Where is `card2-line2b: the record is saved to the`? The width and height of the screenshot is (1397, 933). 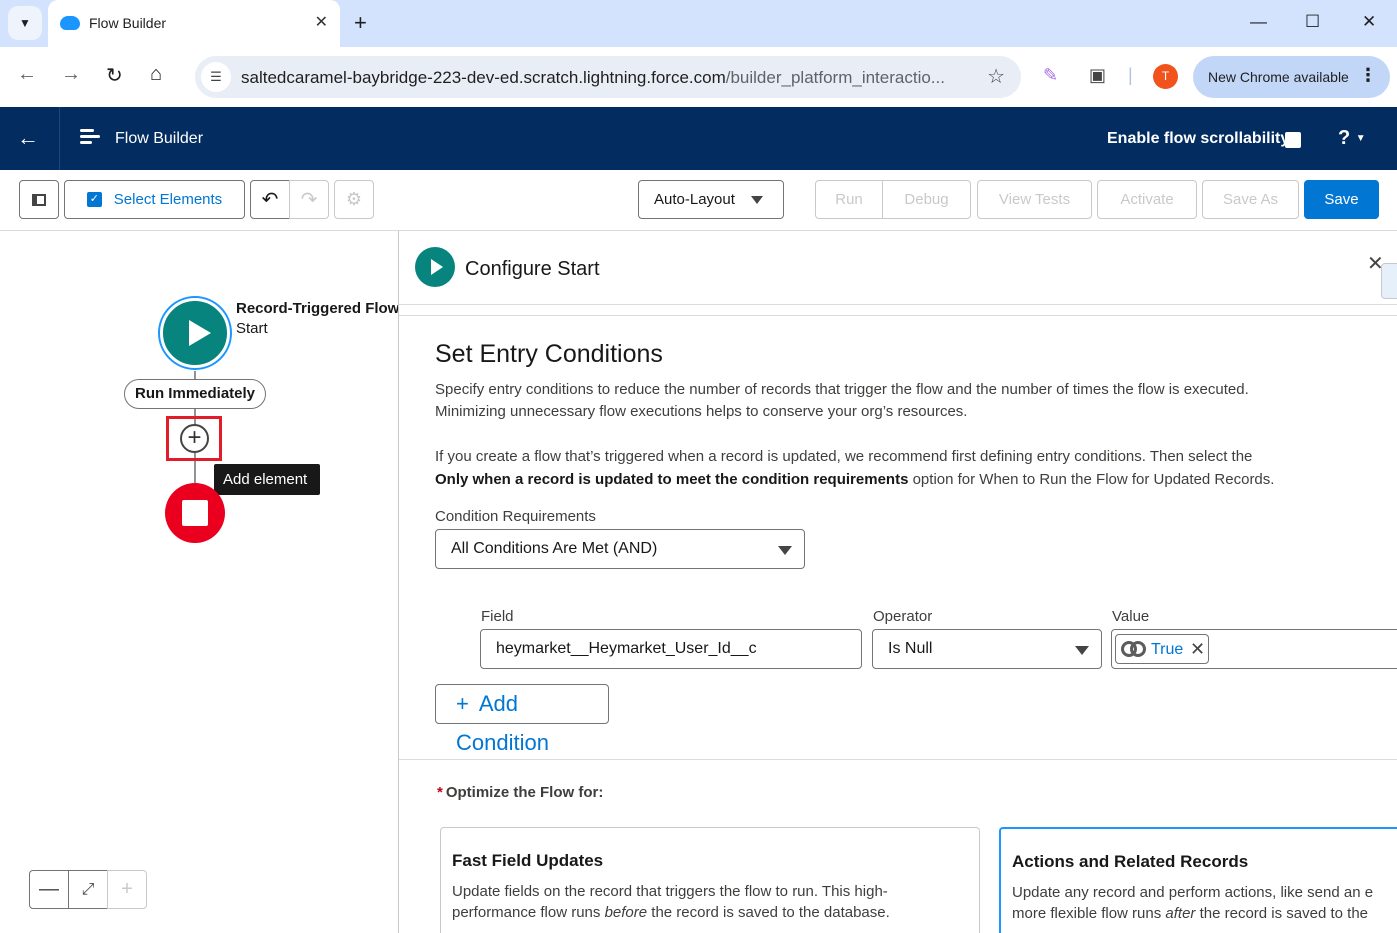 card2-line2b: the record is saved to the is located at coordinates (1282, 913).